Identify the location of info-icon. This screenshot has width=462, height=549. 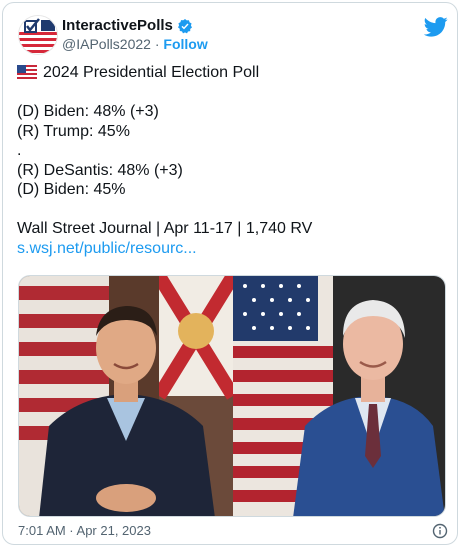
(440, 531).